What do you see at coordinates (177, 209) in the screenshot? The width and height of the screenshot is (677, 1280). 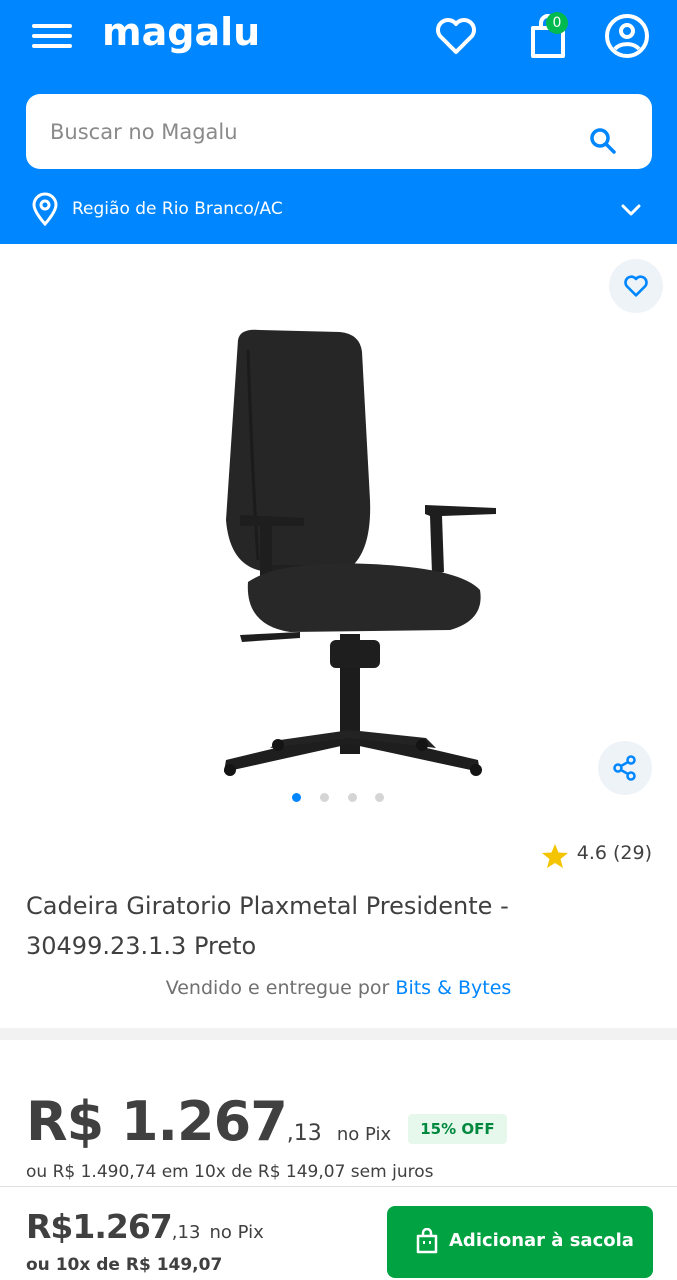 I see `region-label: Região de Rio Branco/AC` at bounding box center [177, 209].